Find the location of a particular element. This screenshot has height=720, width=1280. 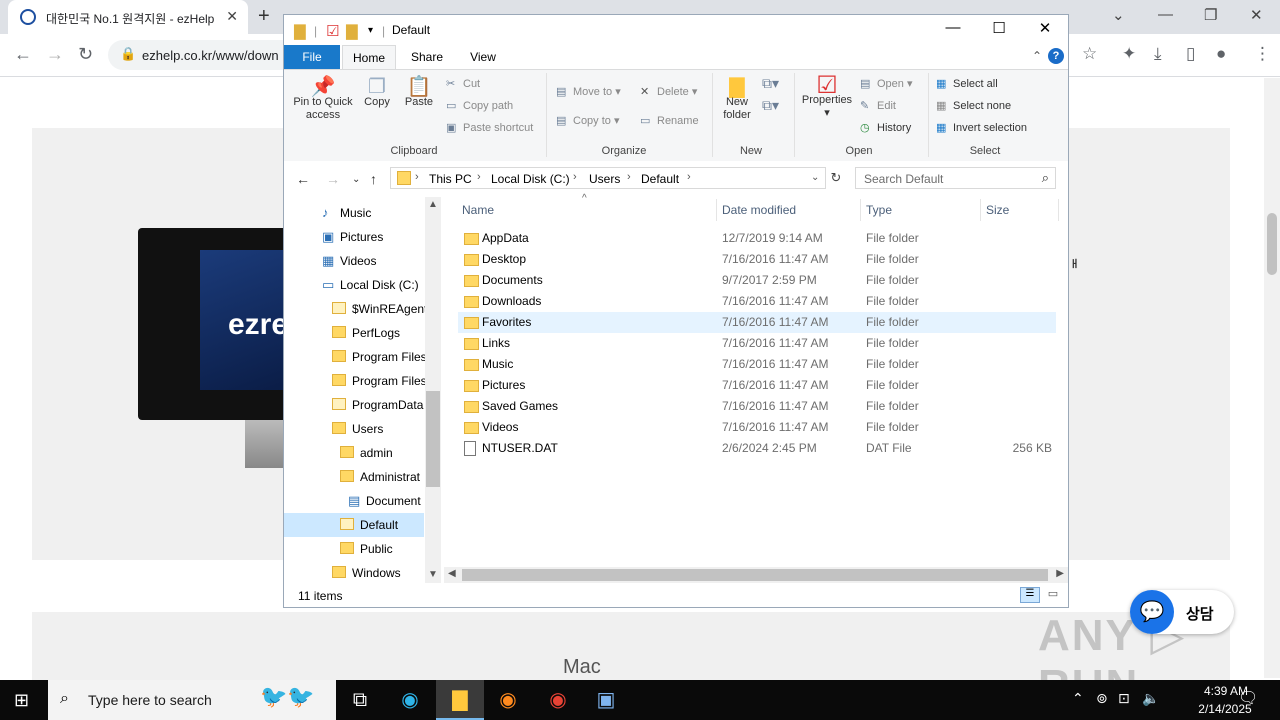

copy-to-button: ▤ Copy to ▾ is located at coordinates (588, 120).